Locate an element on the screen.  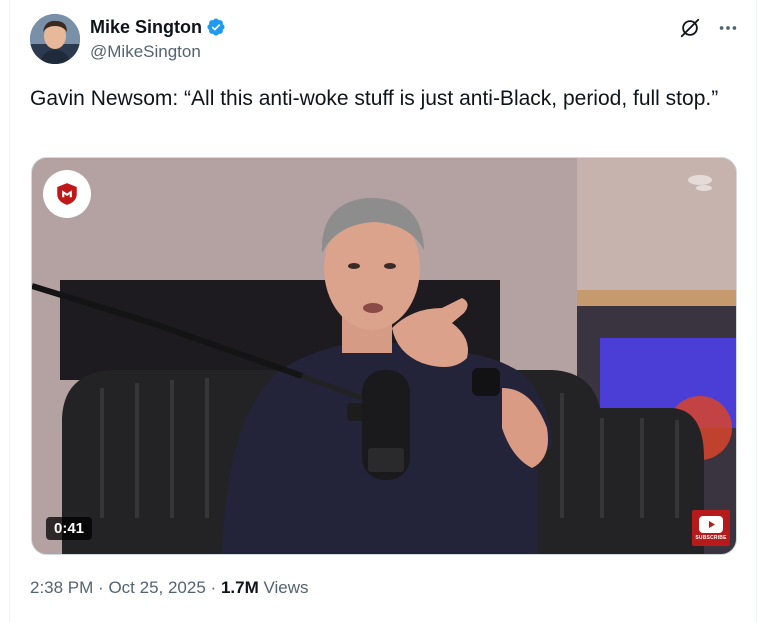
author-avatar is located at coordinates (55, 39).